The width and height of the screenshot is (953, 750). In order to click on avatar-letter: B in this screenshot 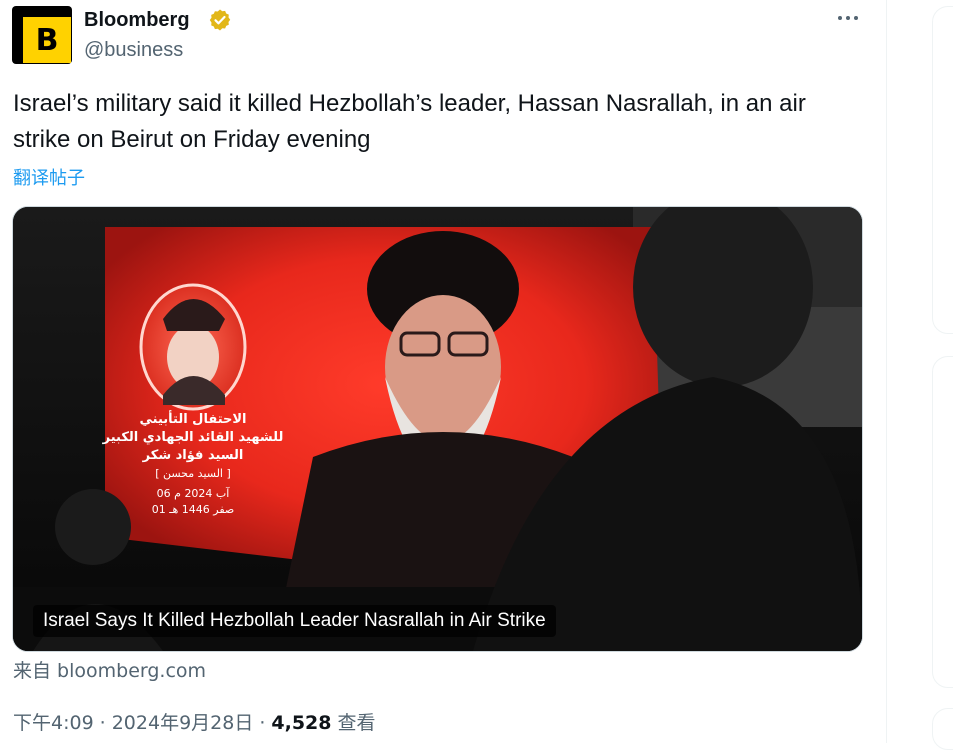, I will do `click(47, 40)`.